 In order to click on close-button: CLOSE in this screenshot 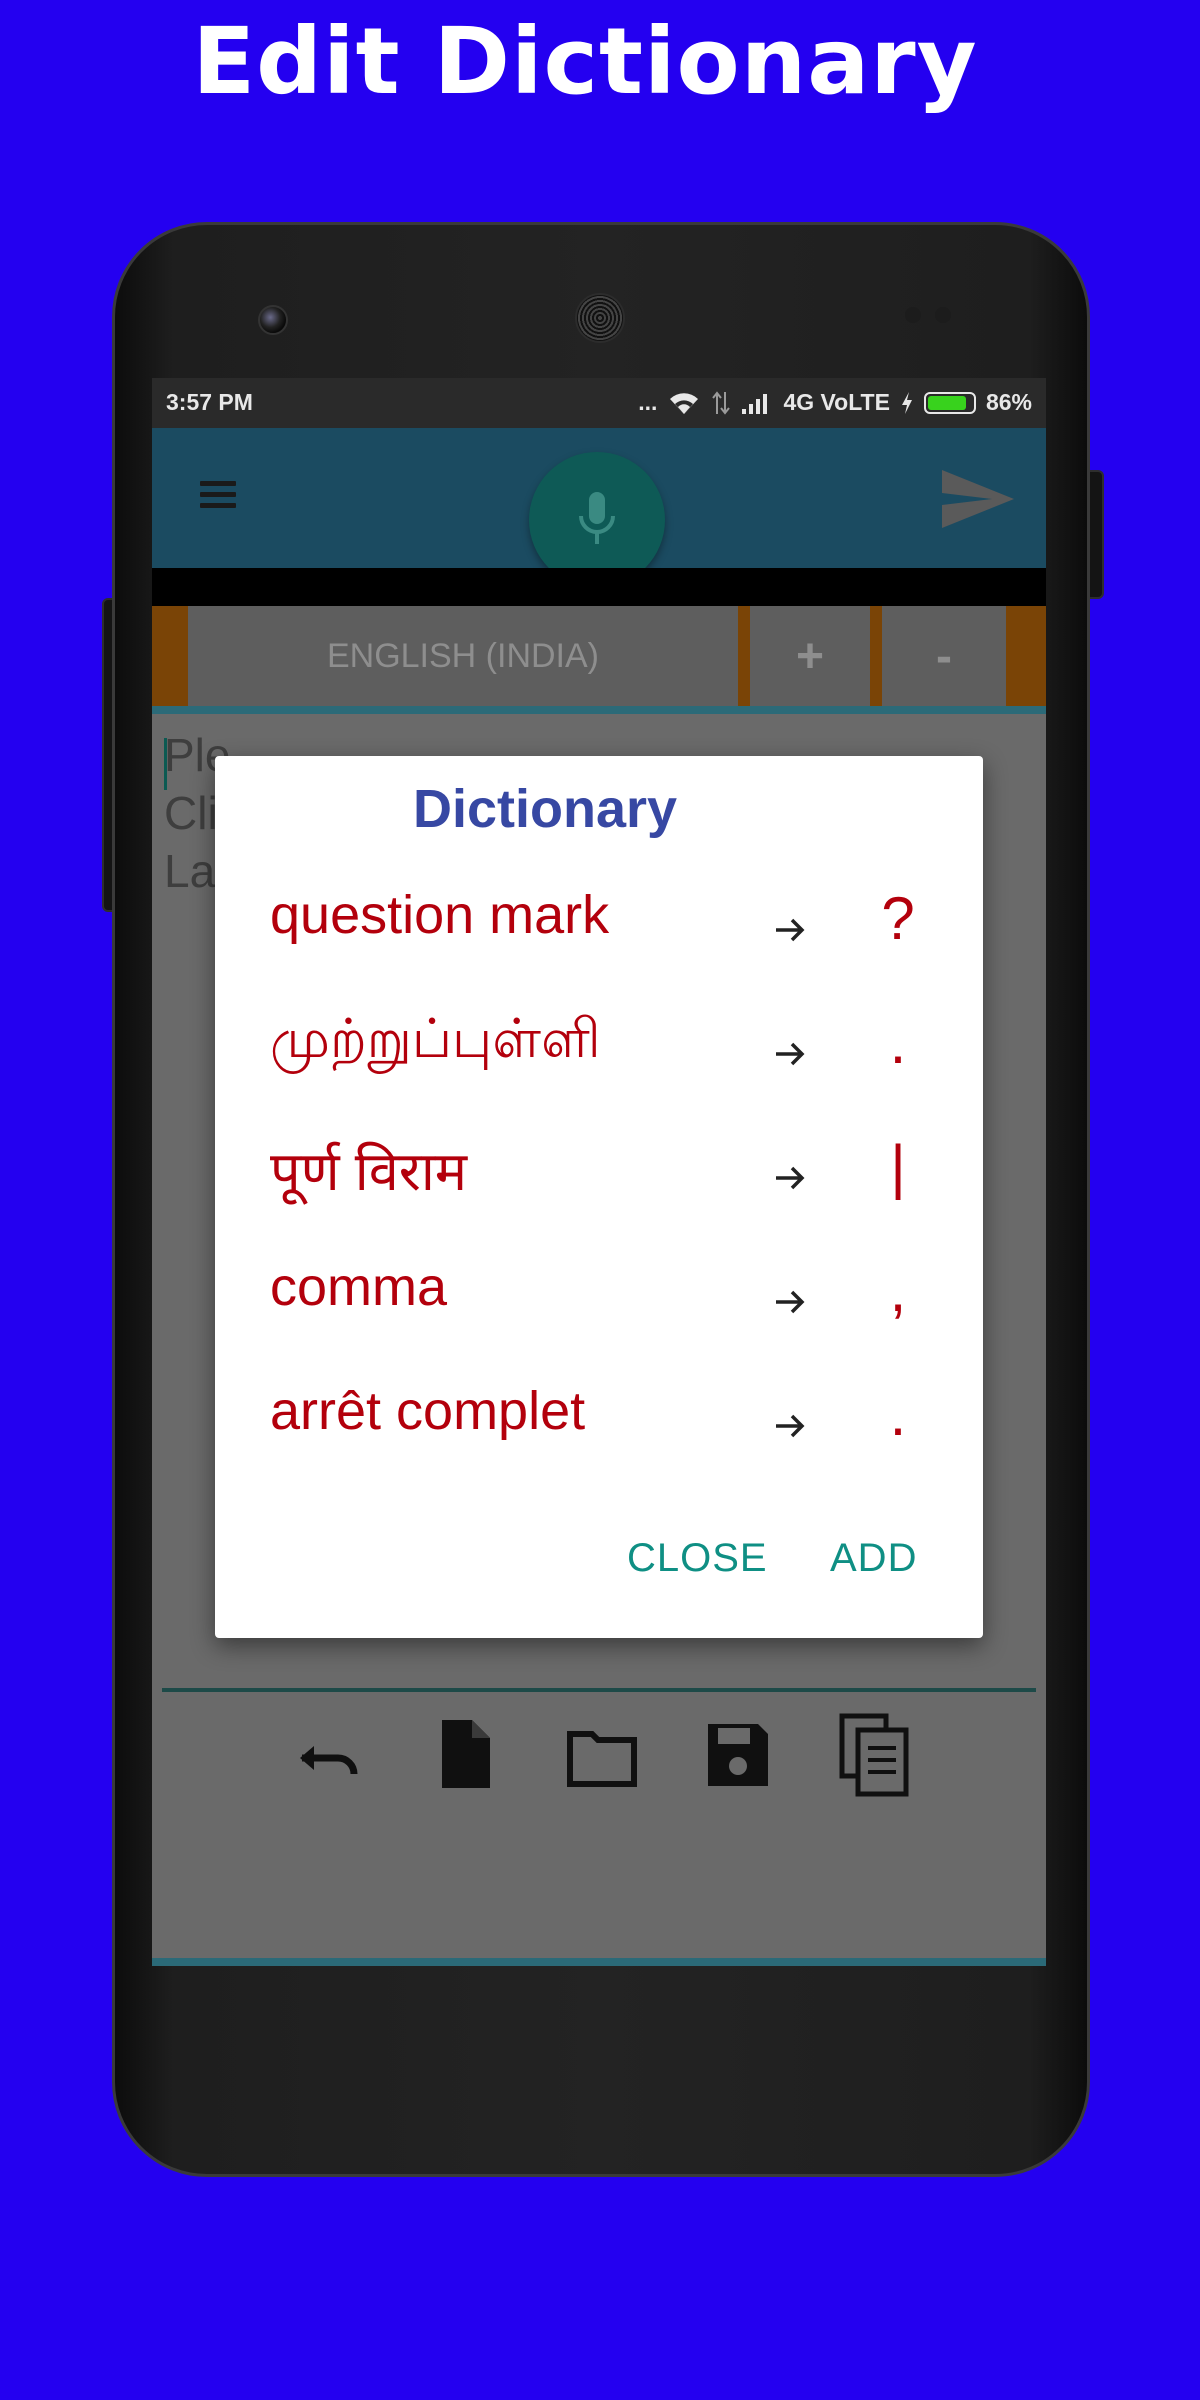, I will do `click(697, 1558)`.